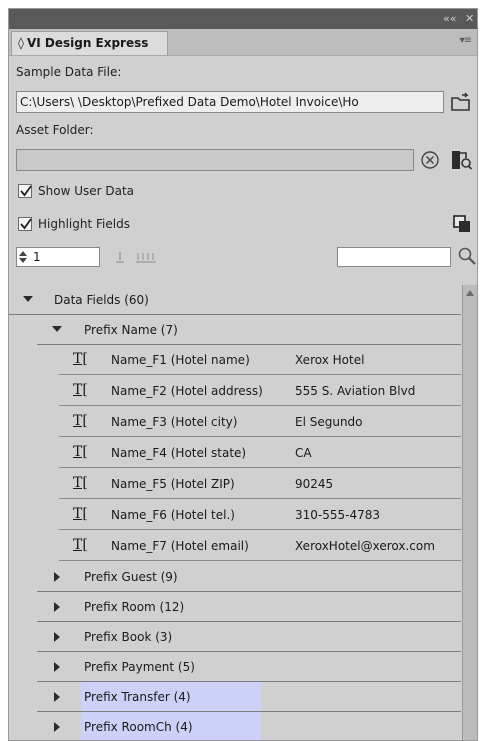 The width and height of the screenshot is (482, 741). What do you see at coordinates (179, 453) in the screenshot?
I see `field-name: Name_F4 (Hotel state)` at bounding box center [179, 453].